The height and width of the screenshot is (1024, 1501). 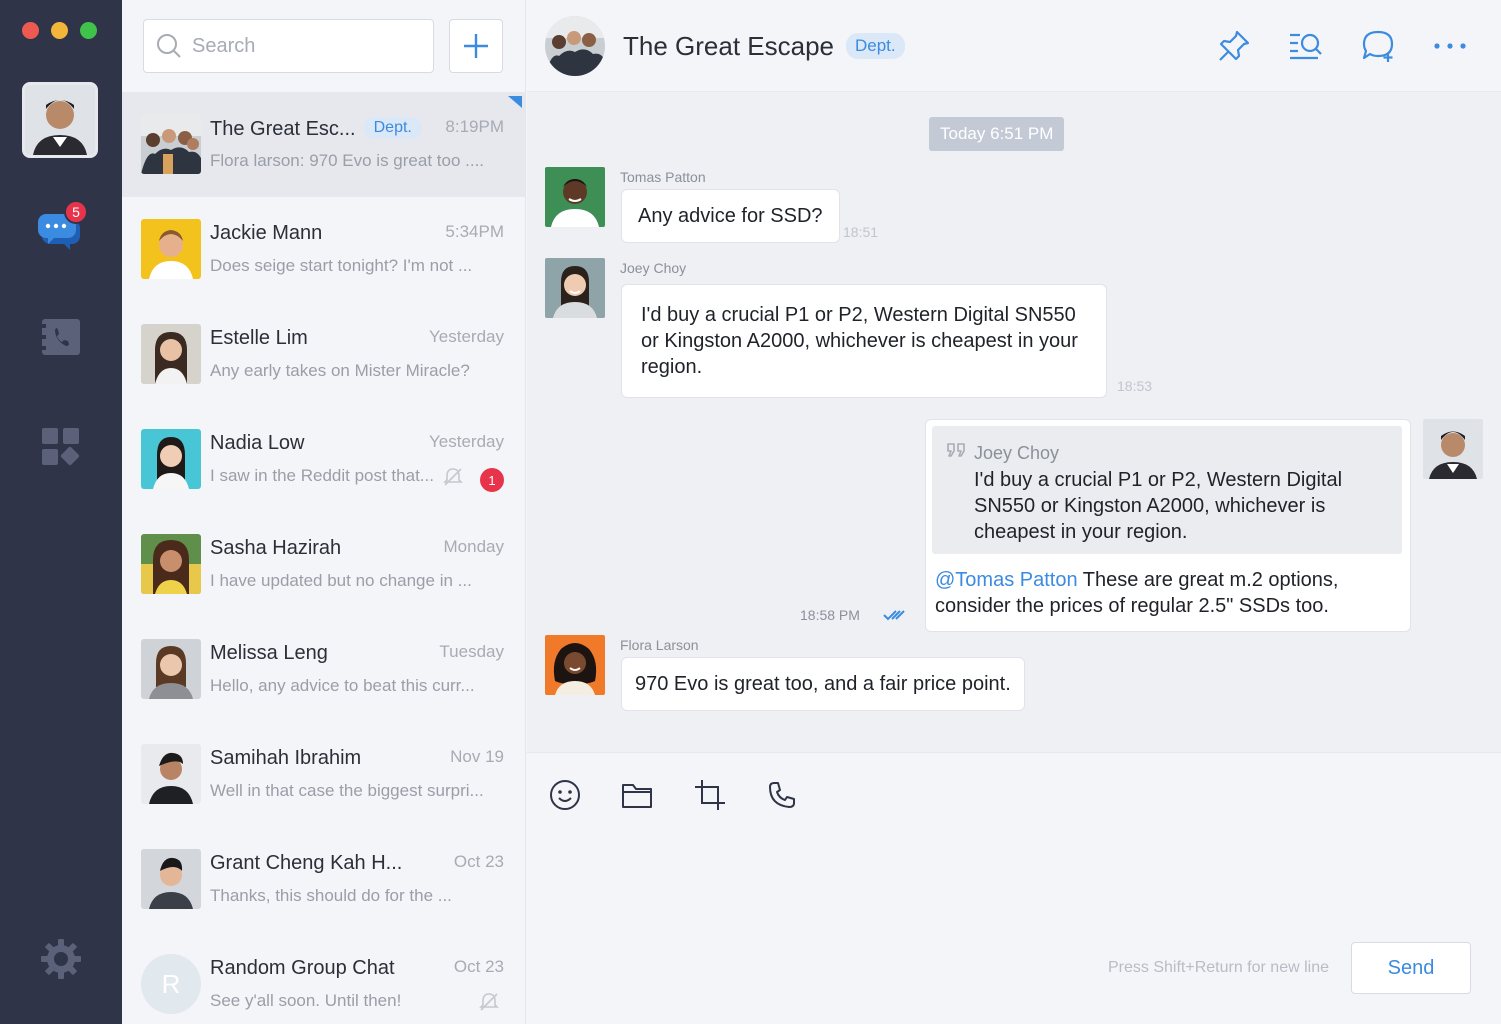 I want to click on message-time: 18:58 PM, so click(x=830, y=615).